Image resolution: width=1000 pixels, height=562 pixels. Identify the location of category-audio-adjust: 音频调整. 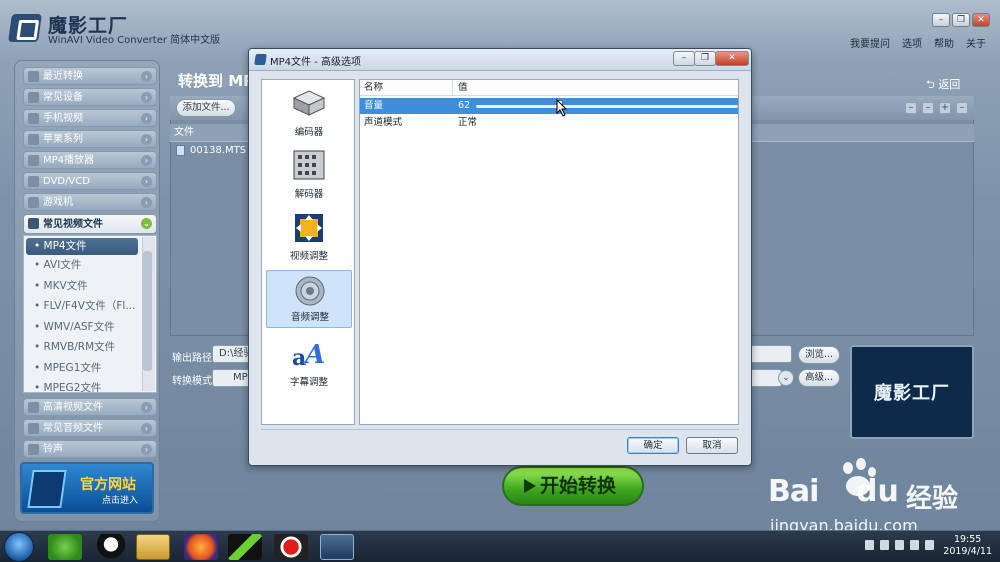
(309, 299).